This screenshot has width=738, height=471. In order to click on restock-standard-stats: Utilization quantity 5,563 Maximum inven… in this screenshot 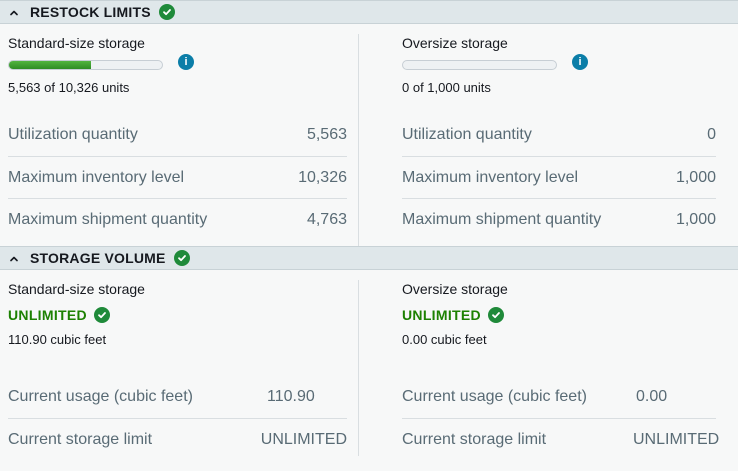, I will do `click(177, 177)`.